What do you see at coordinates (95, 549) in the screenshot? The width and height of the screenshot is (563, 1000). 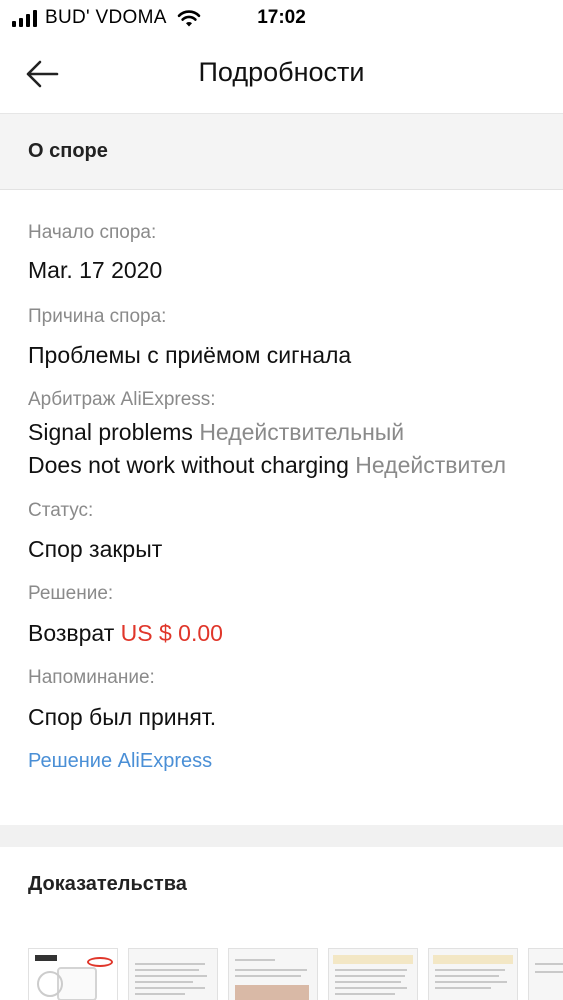 I see `status-value: Спор закрыт` at bounding box center [95, 549].